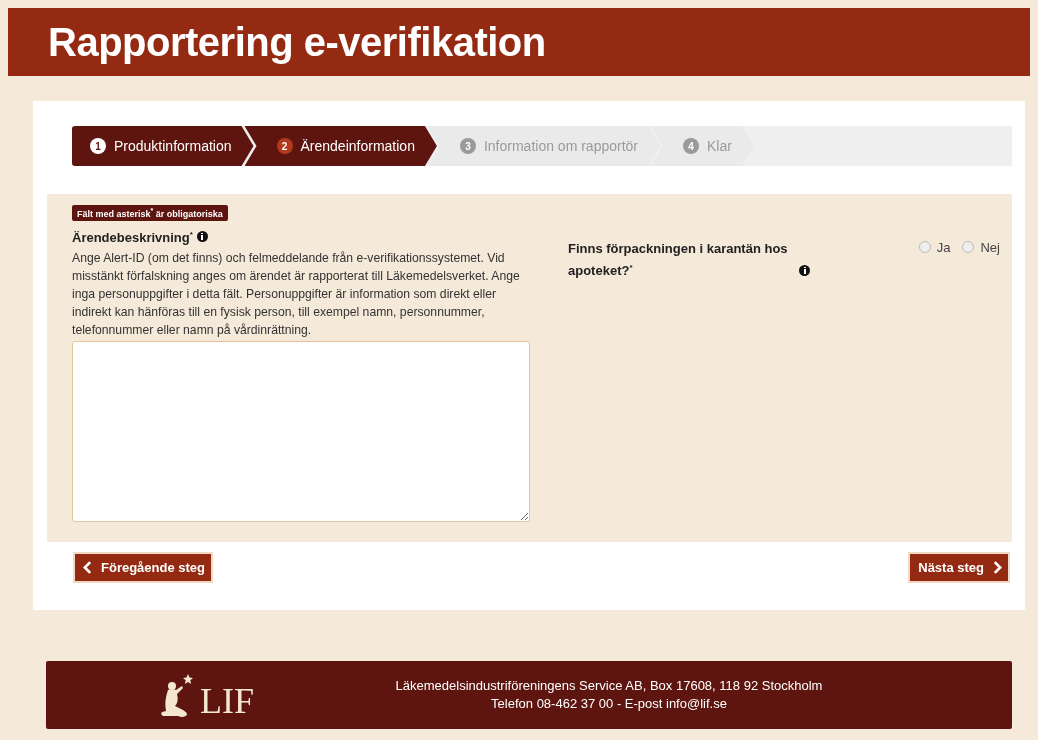  What do you see at coordinates (357, 146) in the screenshot?
I see `step-label: Ärendeinformation` at bounding box center [357, 146].